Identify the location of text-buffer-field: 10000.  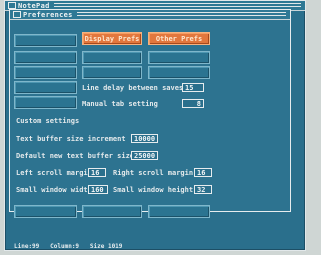
(144, 138).